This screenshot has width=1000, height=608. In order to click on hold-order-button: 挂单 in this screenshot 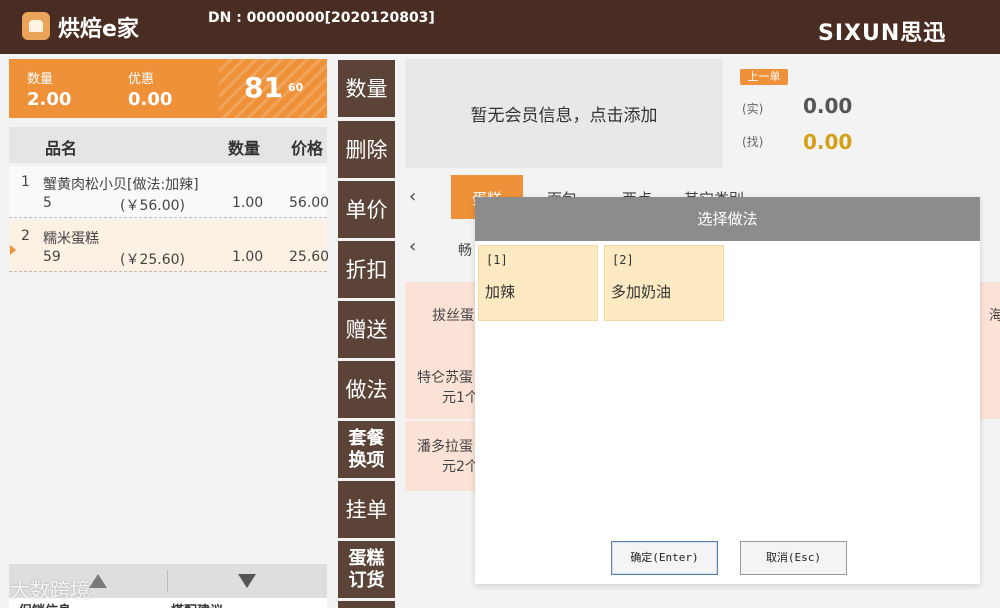, I will do `click(366, 509)`.